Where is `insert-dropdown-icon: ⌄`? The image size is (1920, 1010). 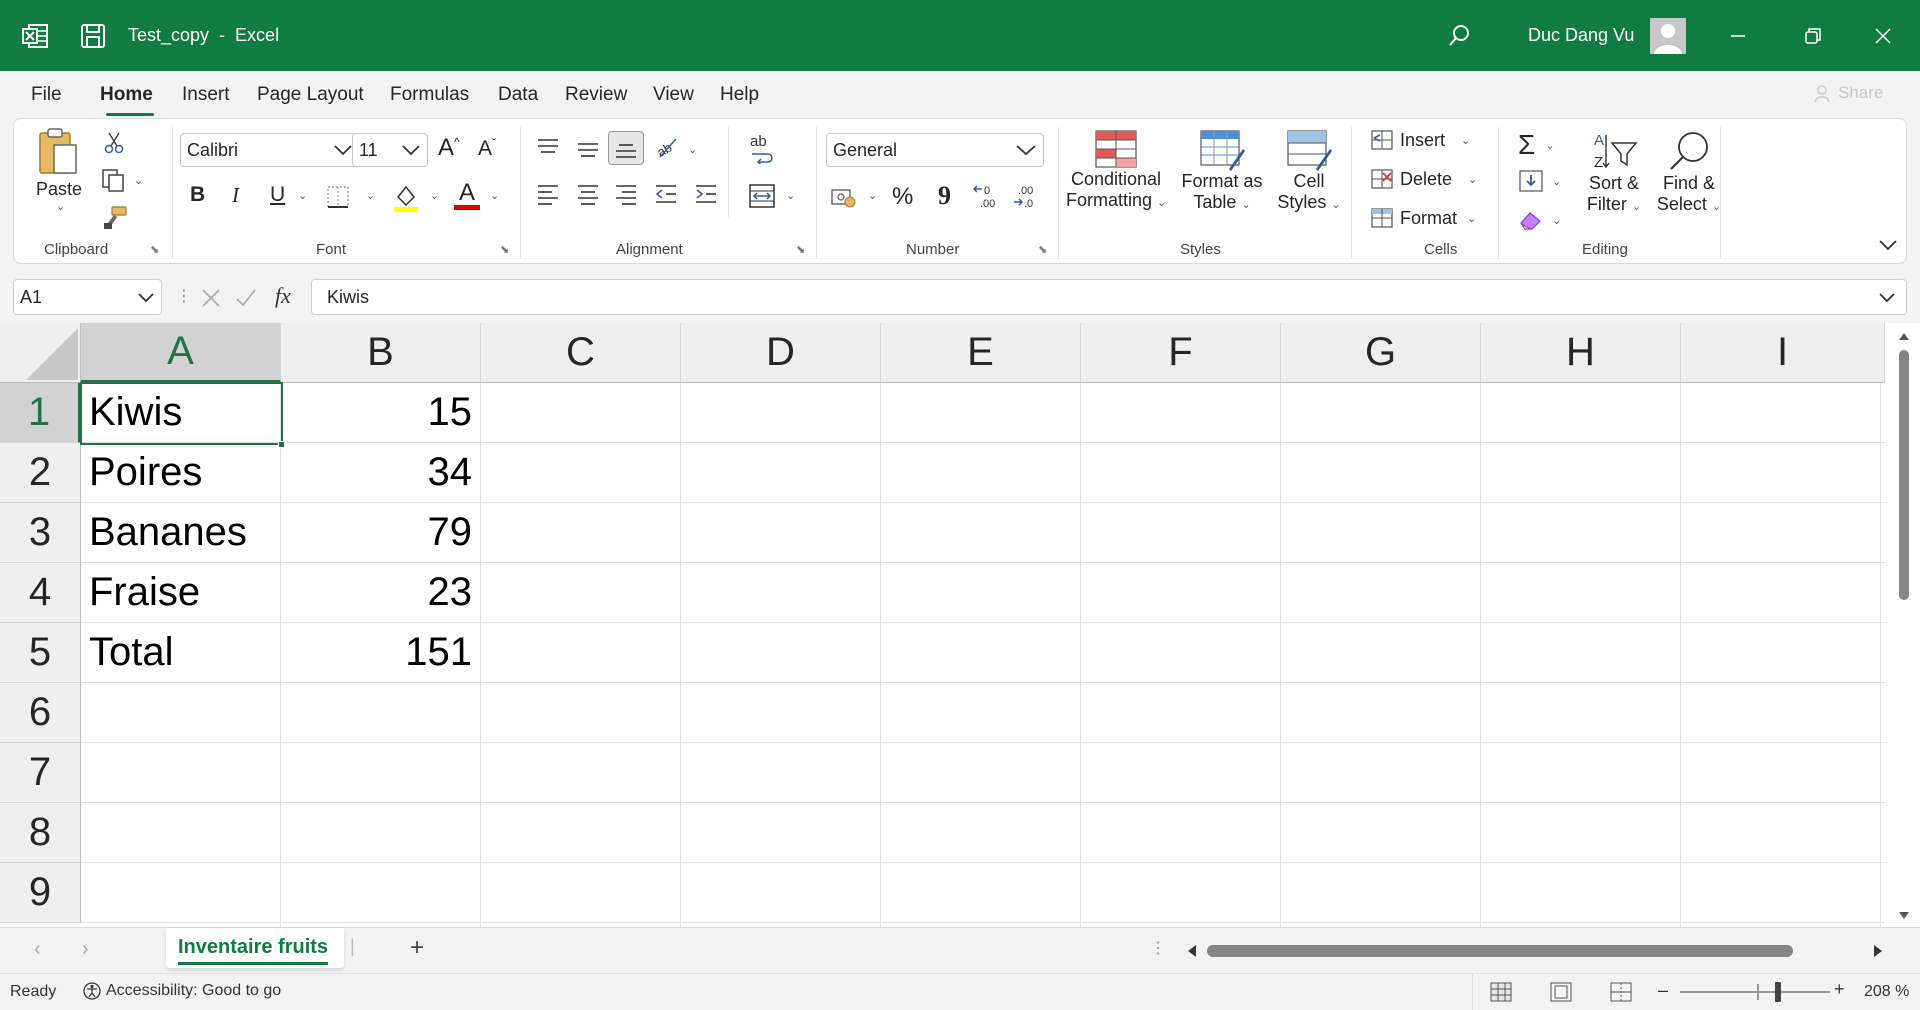 insert-dropdown-icon: ⌄ is located at coordinates (1465, 140).